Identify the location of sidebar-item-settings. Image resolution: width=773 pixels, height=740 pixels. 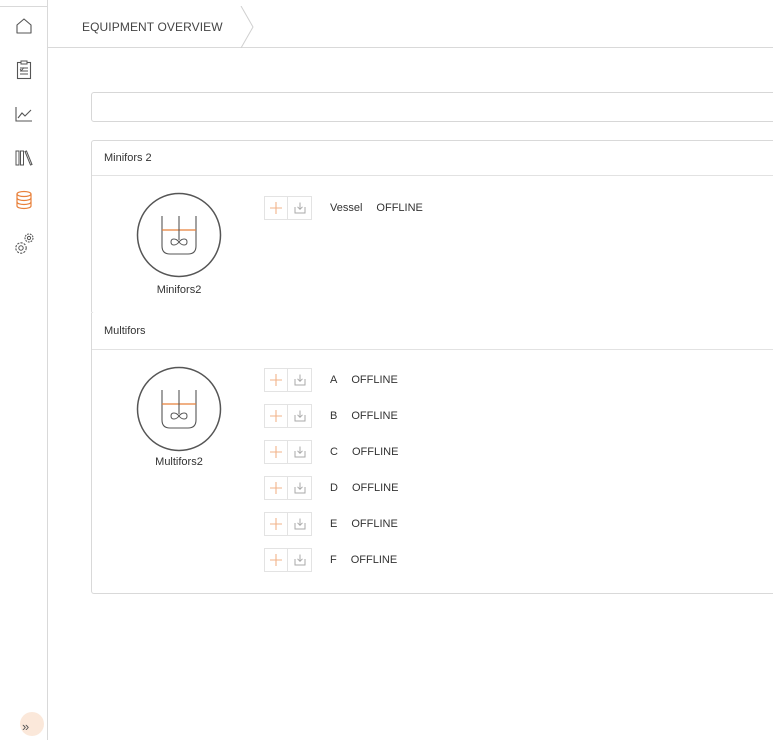
(24, 244).